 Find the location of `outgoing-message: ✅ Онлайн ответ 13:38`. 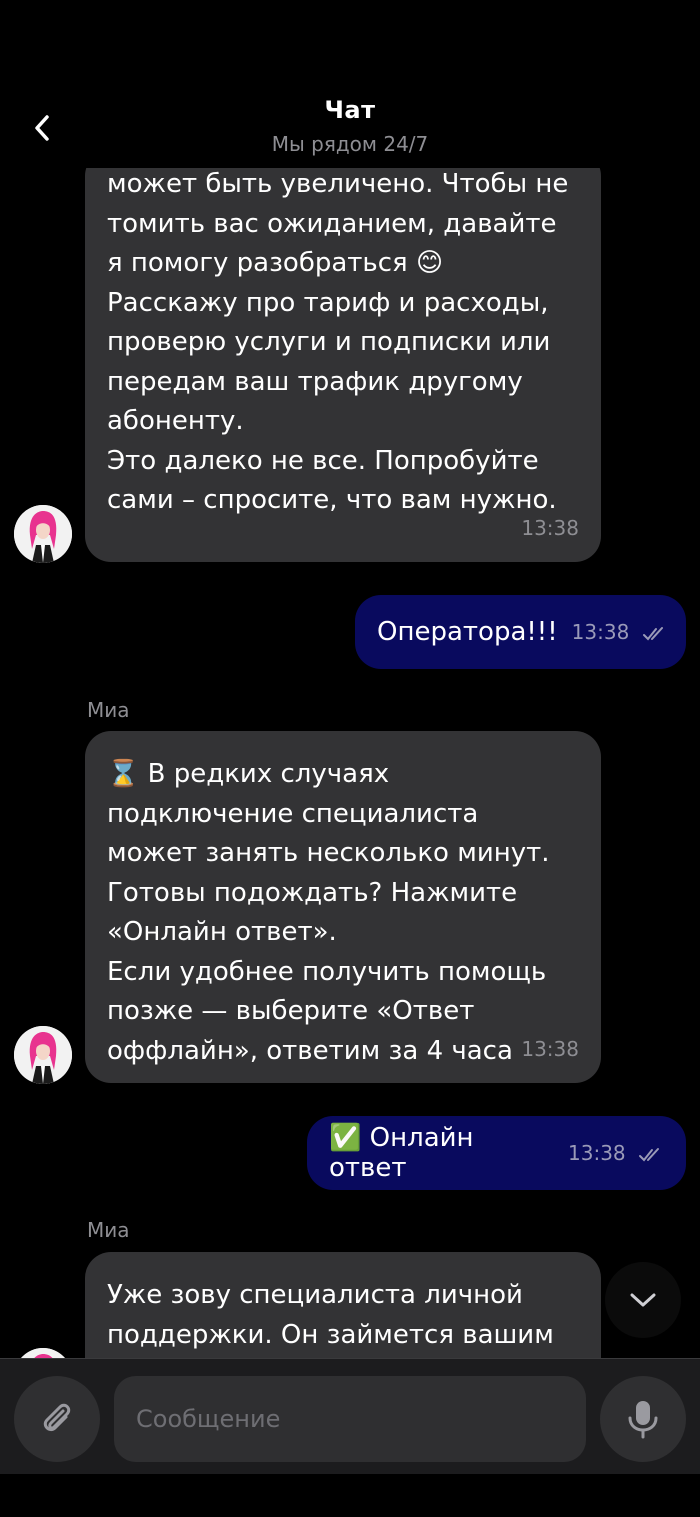

outgoing-message: ✅ Онлайн ответ 13:38 is located at coordinates (496, 1153).